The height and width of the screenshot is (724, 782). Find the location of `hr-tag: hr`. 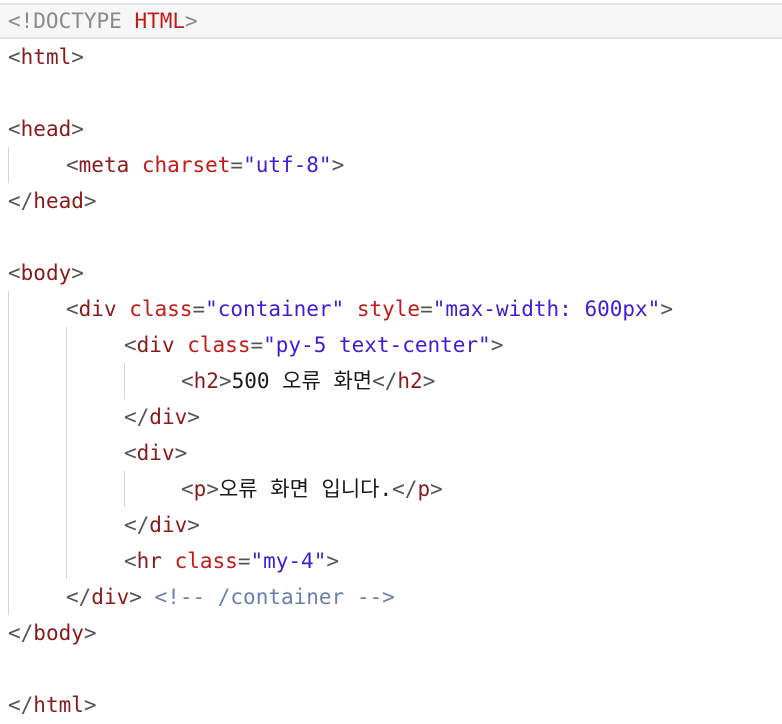

hr-tag: hr is located at coordinates (149, 561).